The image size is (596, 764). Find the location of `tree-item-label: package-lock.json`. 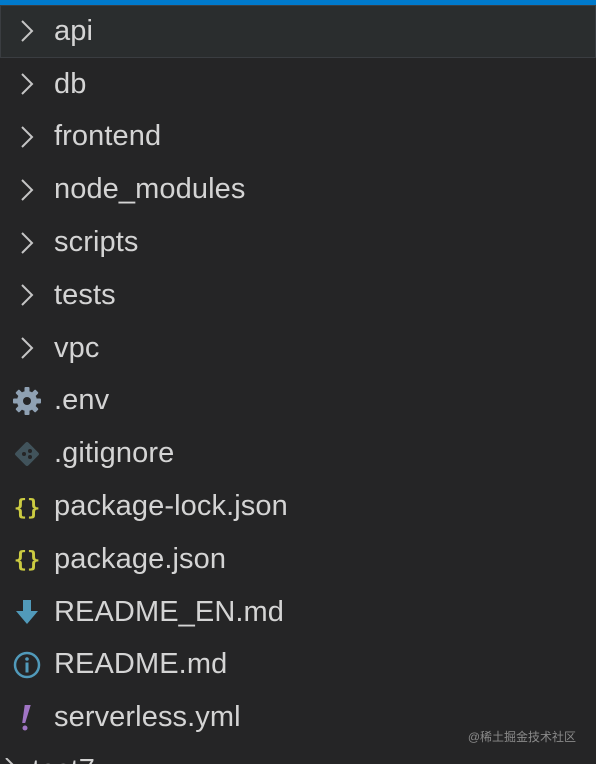

tree-item-label: package-lock.json is located at coordinates (171, 506).